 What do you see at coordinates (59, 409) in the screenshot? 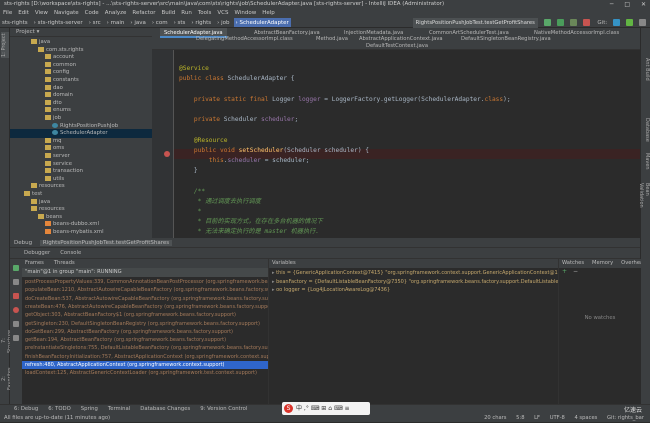
I see `toolwindow-button: 6: TODO` at bounding box center [59, 409].